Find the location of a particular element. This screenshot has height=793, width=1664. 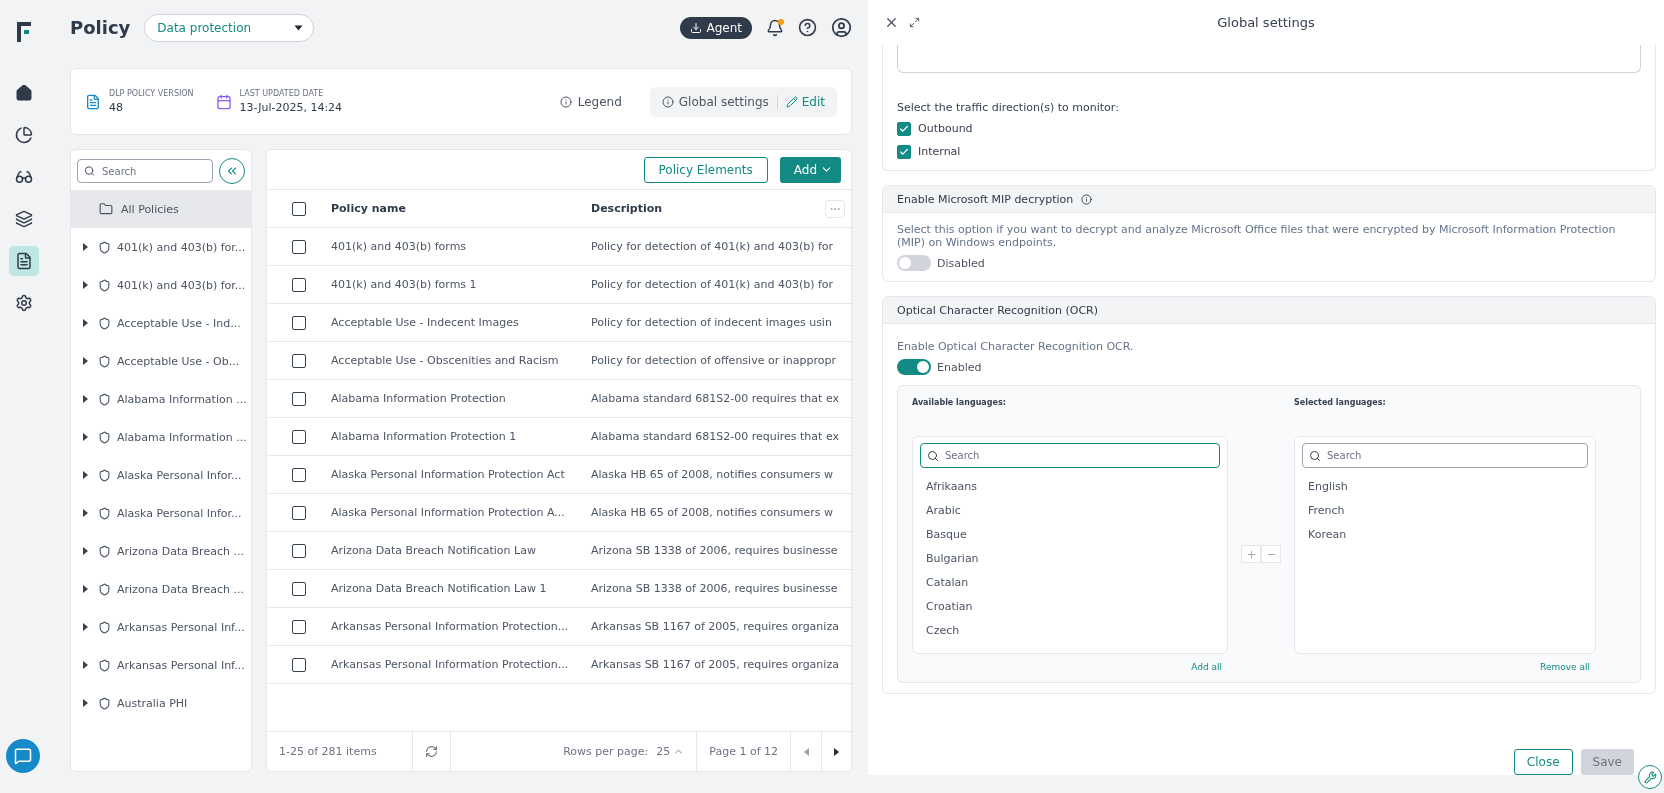

tree-item: All Policies is located at coordinates (161, 209).